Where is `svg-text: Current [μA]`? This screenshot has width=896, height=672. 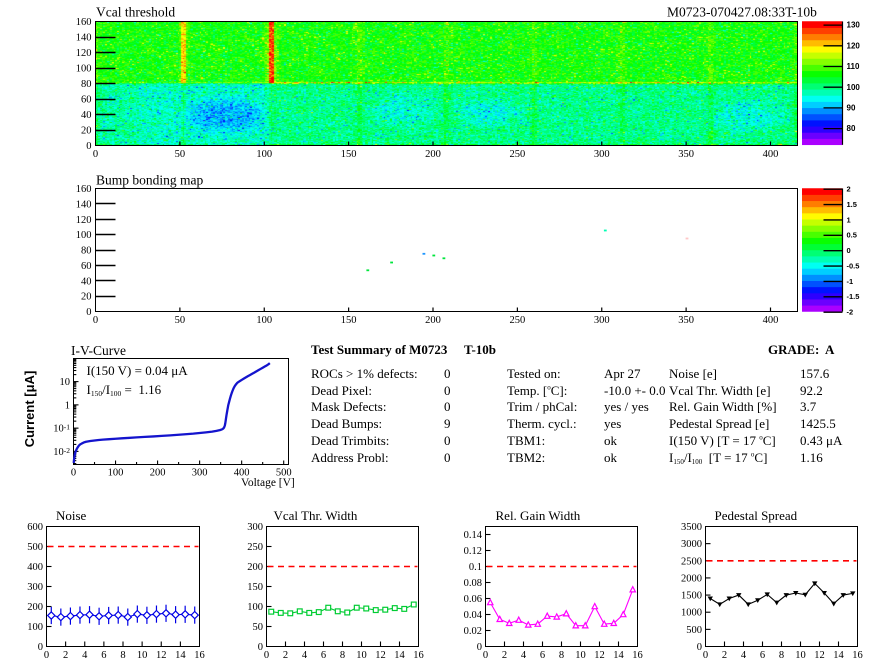
svg-text: Current [μA] is located at coordinates (29, 409).